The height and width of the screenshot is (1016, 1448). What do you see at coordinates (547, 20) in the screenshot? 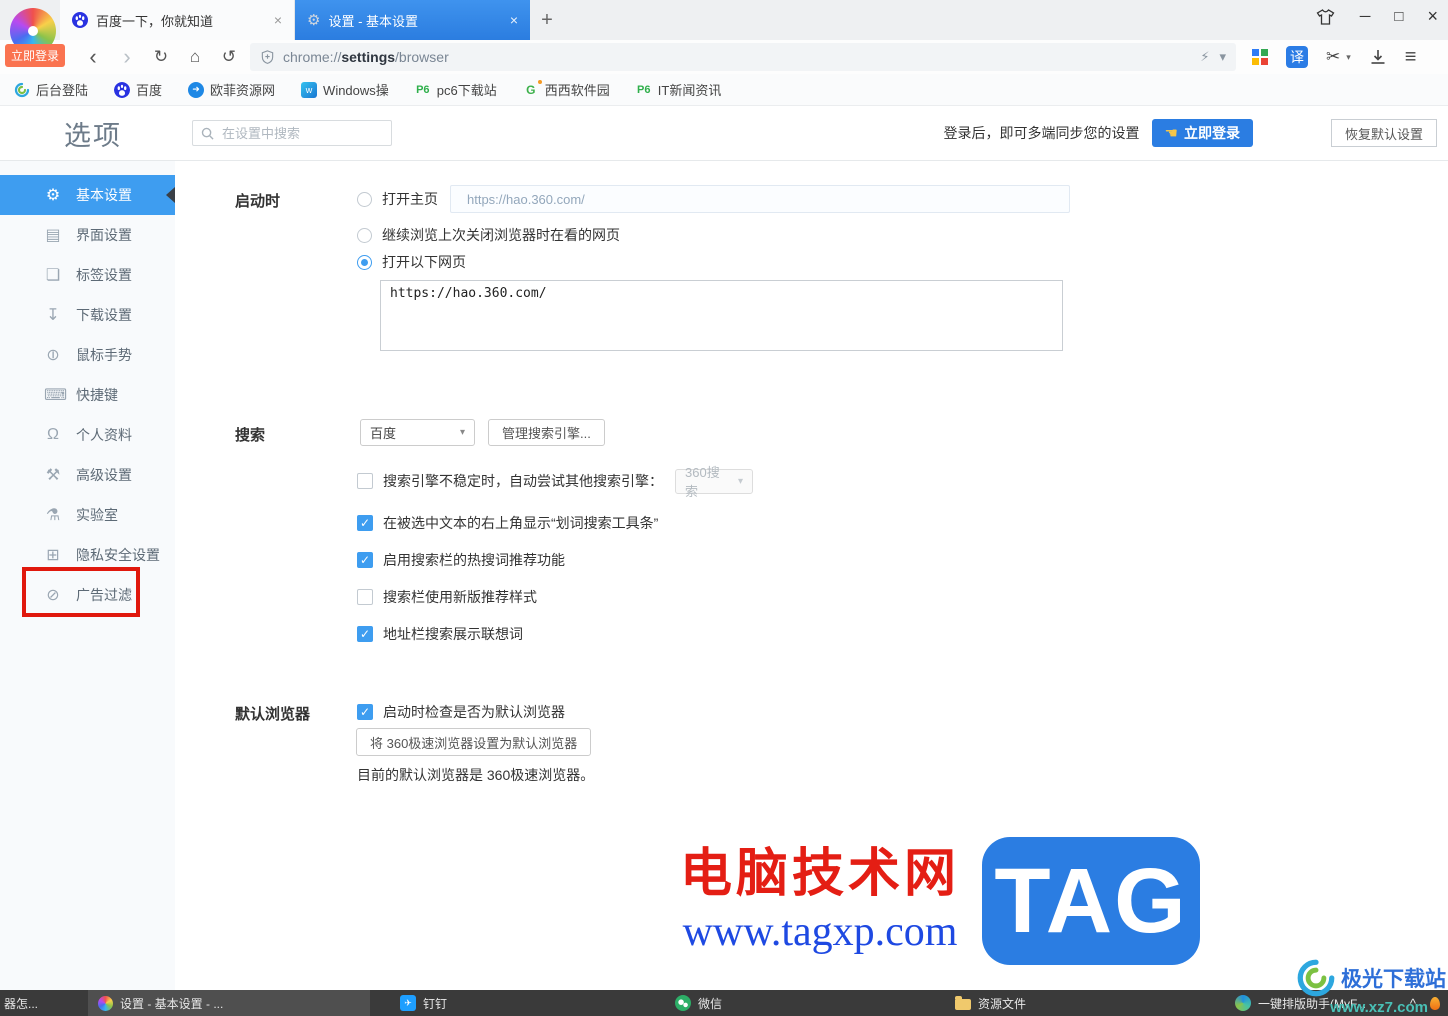
I see `new-tab-button: +` at bounding box center [547, 20].